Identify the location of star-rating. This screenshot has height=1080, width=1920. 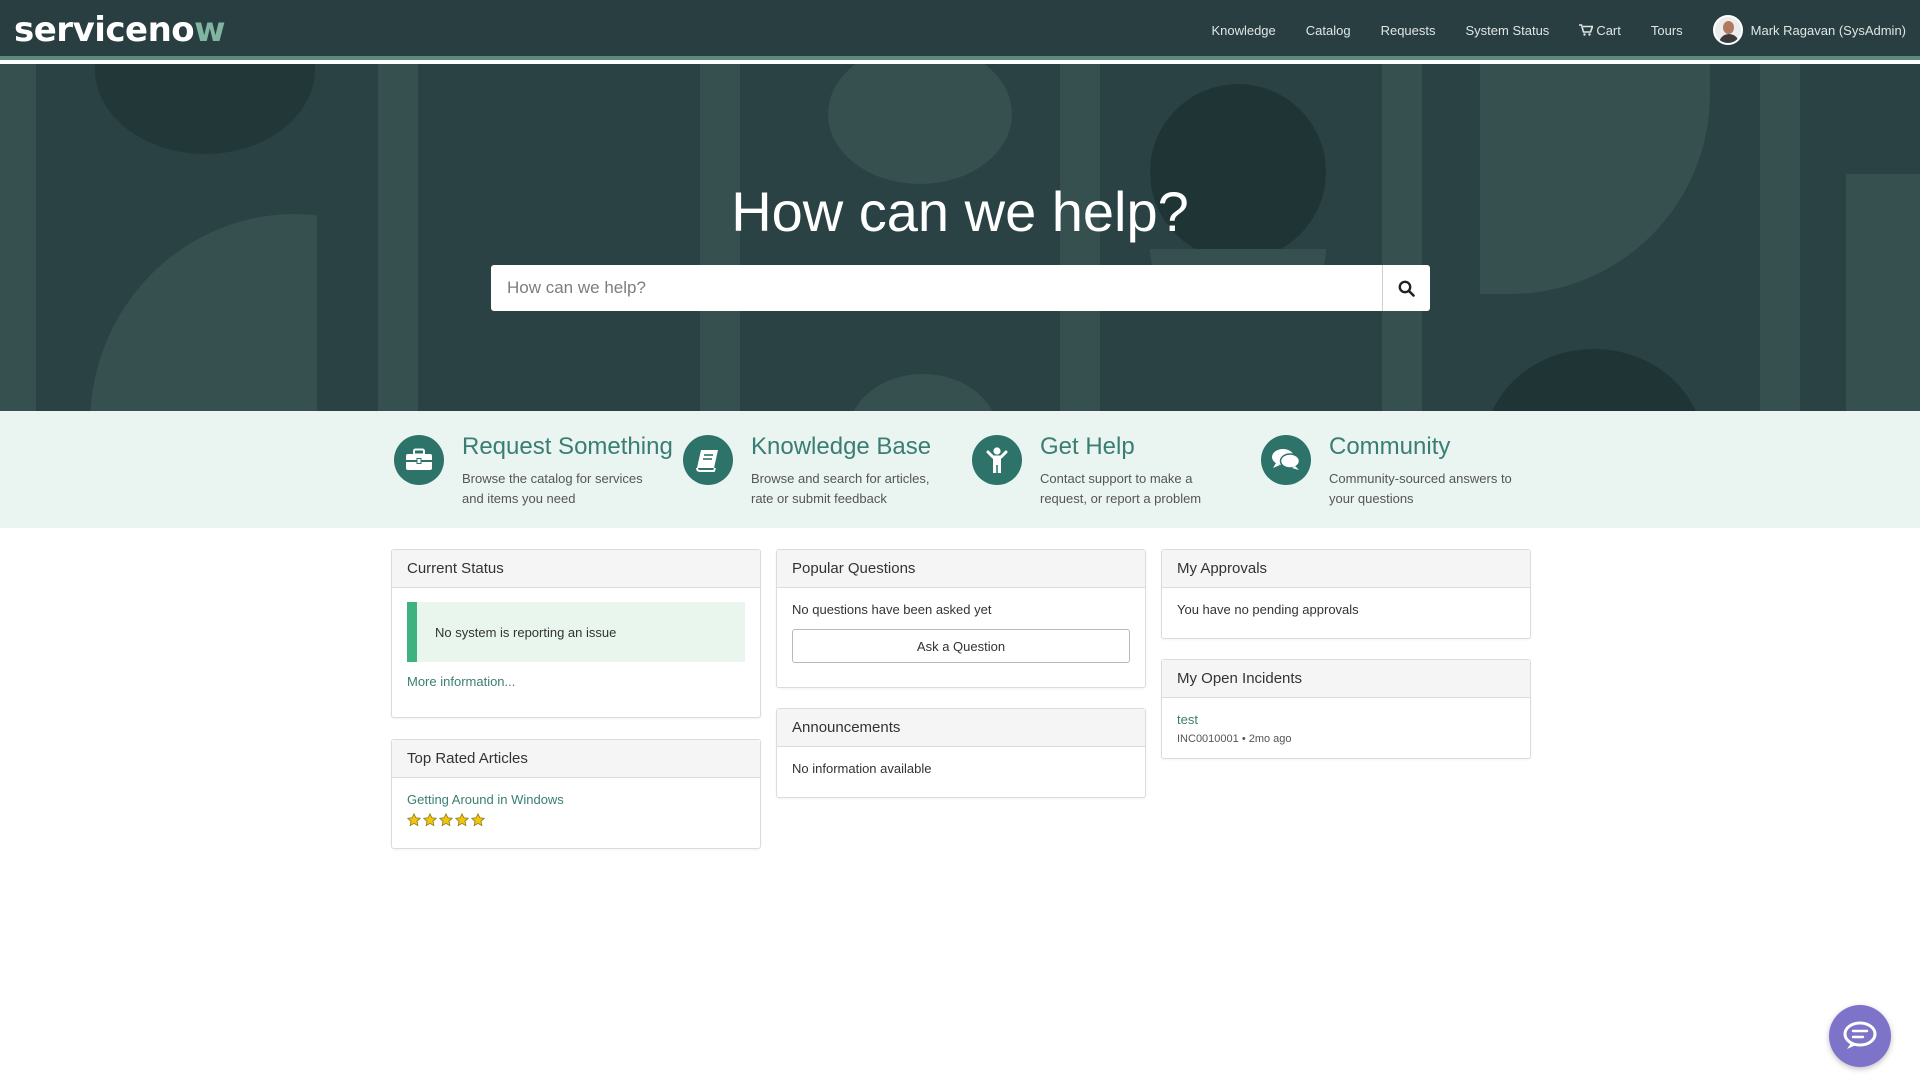
(576, 820).